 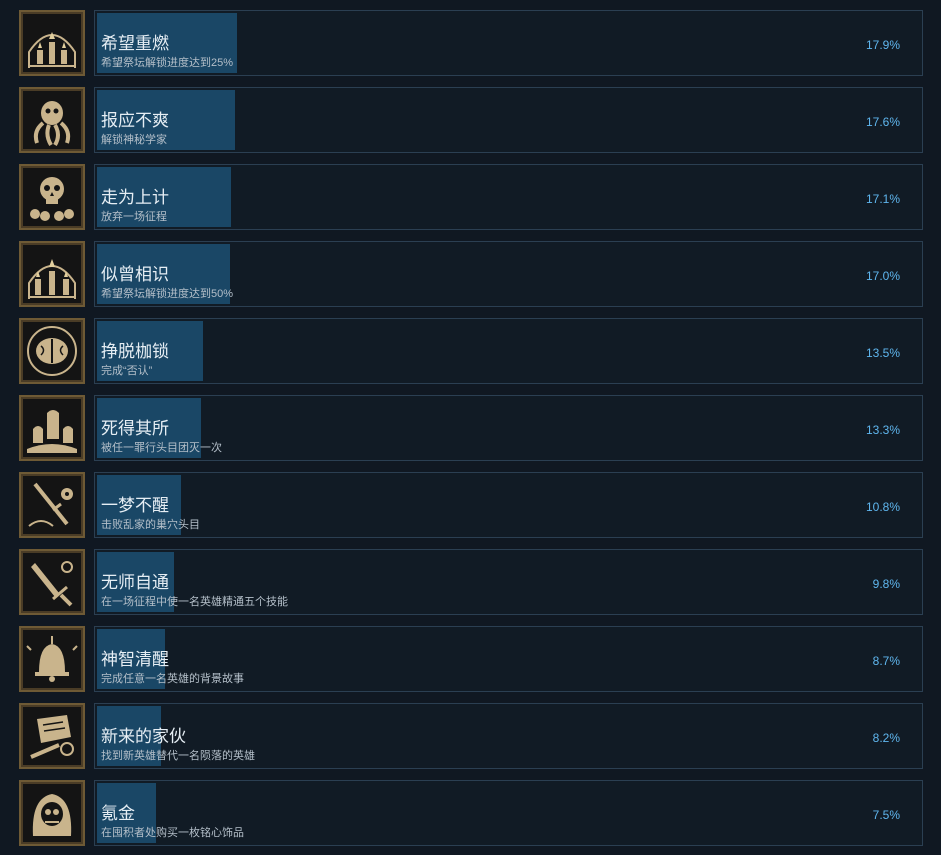 What do you see at coordinates (882, 45) in the screenshot?
I see `achievement-percent: 17.9%` at bounding box center [882, 45].